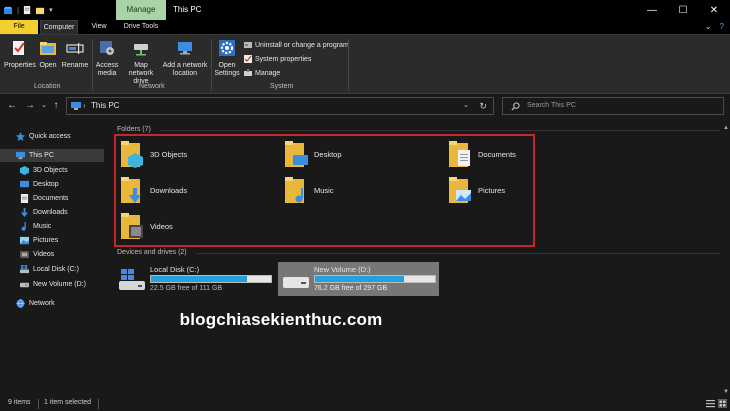 This screenshot has width=730, height=411. What do you see at coordinates (56, 106) in the screenshot?
I see `up-arrow-icon: ↑` at bounding box center [56, 106].